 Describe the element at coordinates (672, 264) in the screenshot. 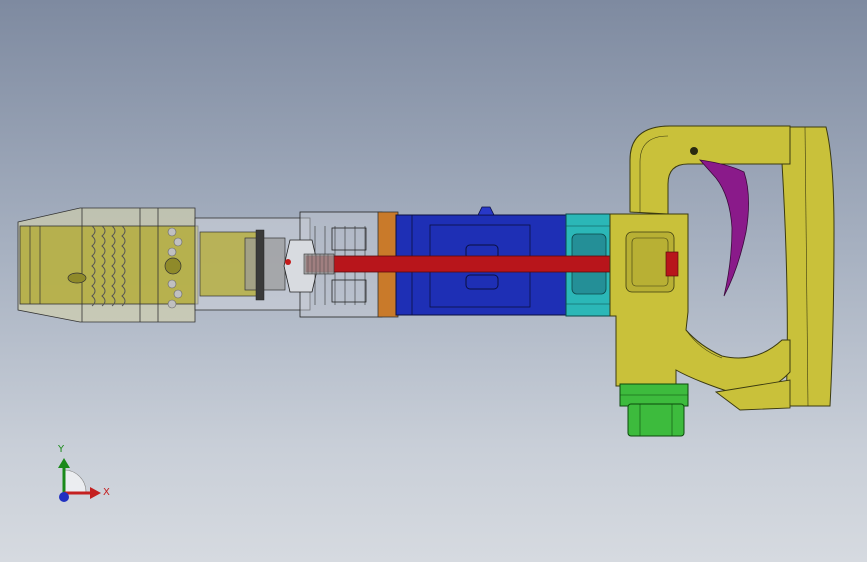

I see `rod-end-nut` at that location.